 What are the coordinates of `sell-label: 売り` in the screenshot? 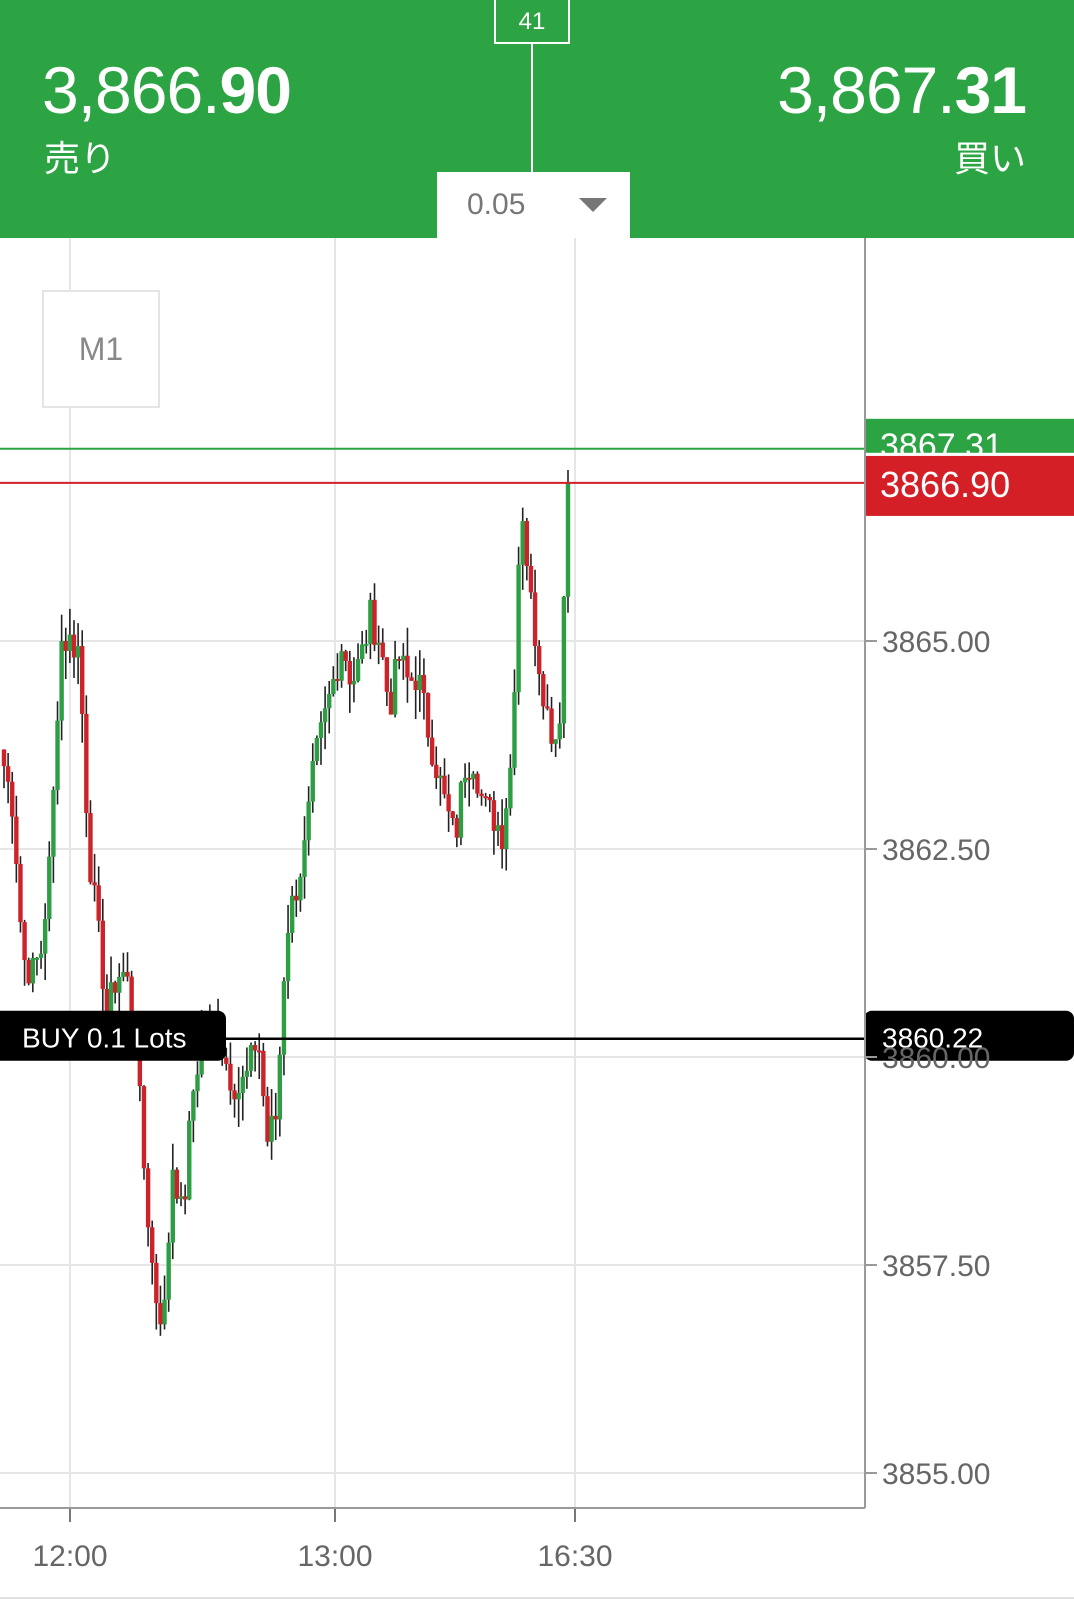 It's located at (80, 160).